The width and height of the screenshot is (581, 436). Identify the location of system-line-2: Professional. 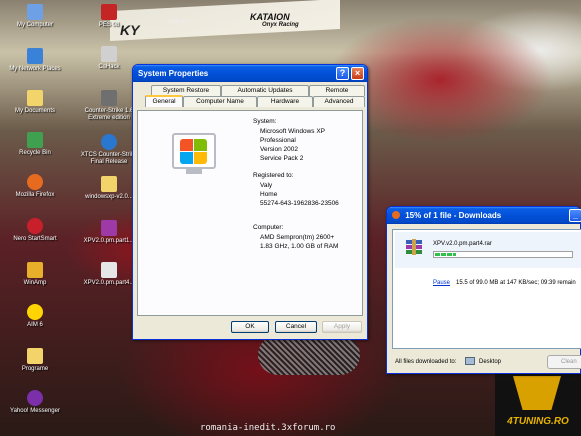
(278, 140).